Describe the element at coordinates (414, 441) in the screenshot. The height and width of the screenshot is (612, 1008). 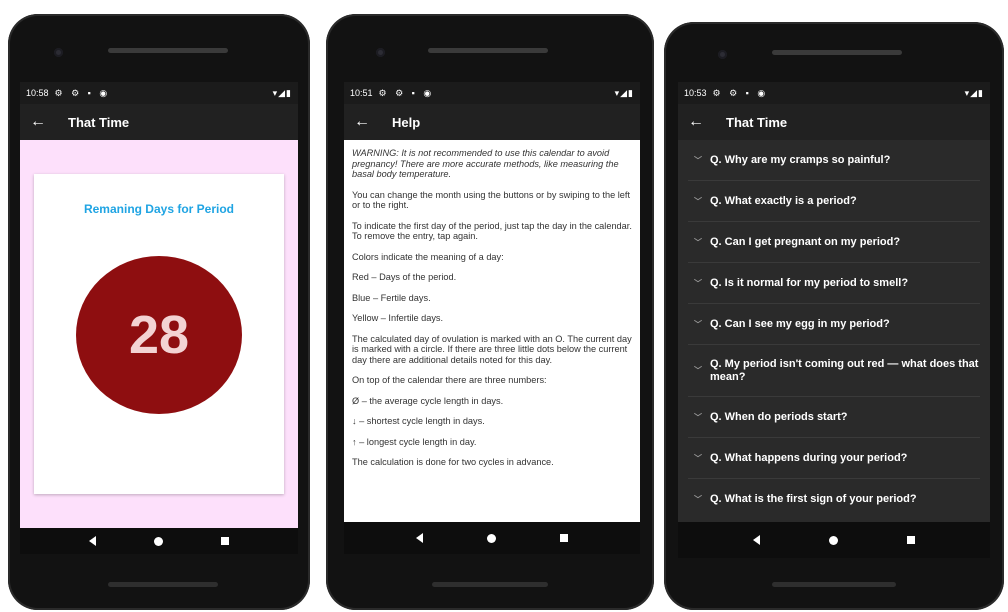
I see `help-paragraph: ↑ – longest cycle length in day.` at that location.